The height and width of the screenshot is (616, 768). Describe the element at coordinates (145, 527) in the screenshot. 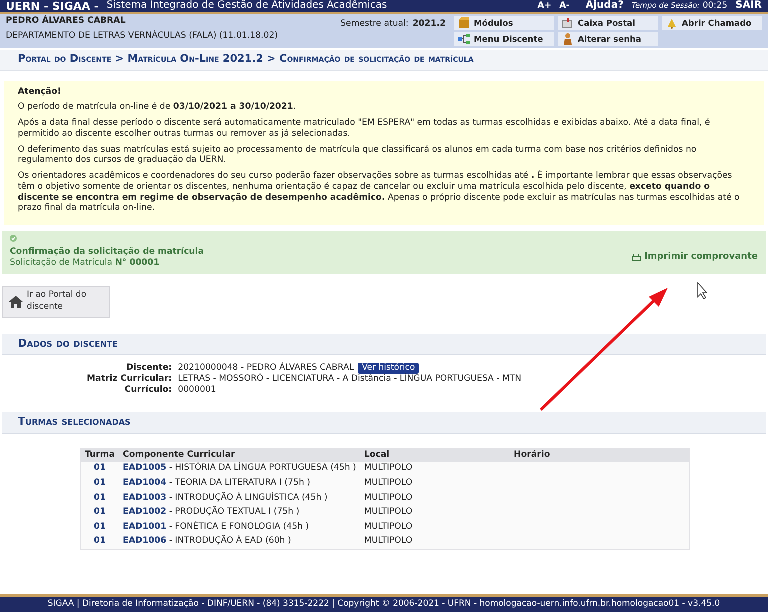

I see `course-code-link: EAD1001` at that location.